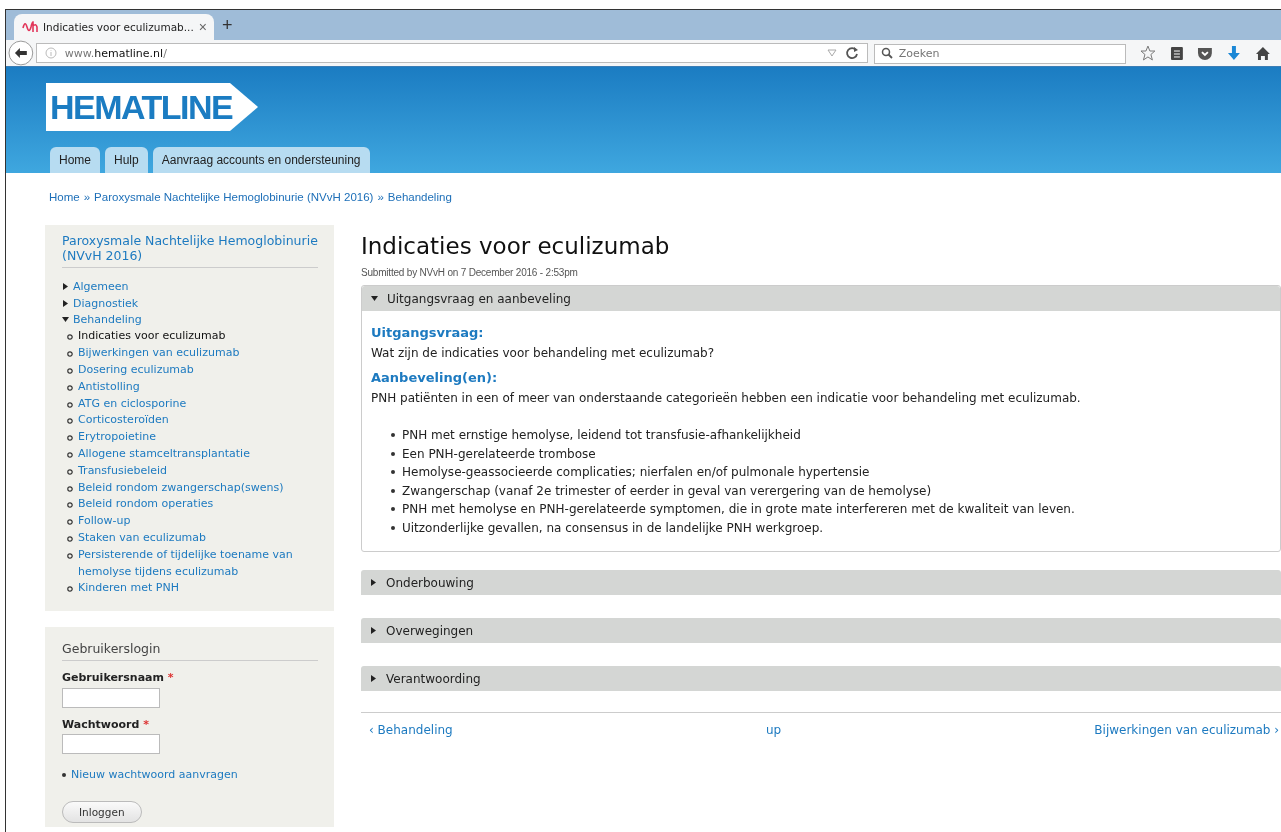  Describe the element at coordinates (1263, 53) in the screenshot. I see `home-icon` at that location.